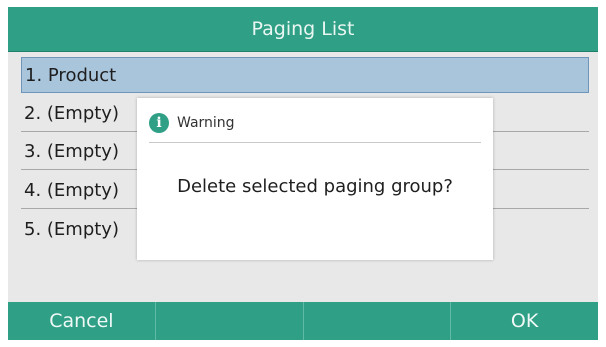 The width and height of the screenshot is (606, 347). Describe the element at coordinates (71, 229) in the screenshot. I see `list-item-label: 5. (Empty)` at that location.